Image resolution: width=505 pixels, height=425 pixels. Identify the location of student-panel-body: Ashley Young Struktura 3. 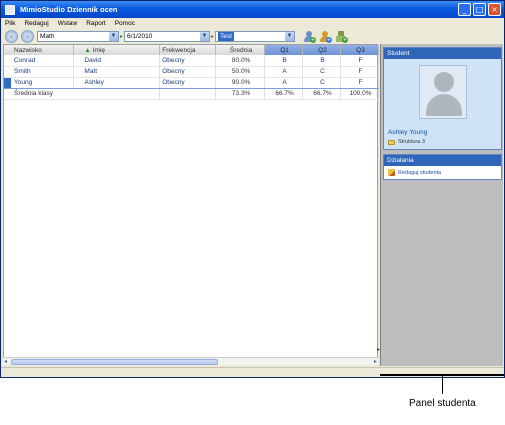
(442, 104).